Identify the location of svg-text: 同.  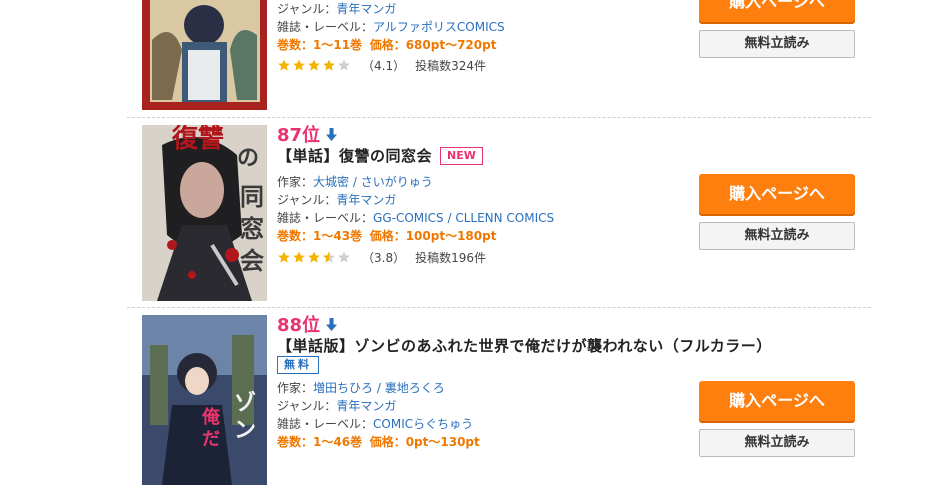
(252, 196).